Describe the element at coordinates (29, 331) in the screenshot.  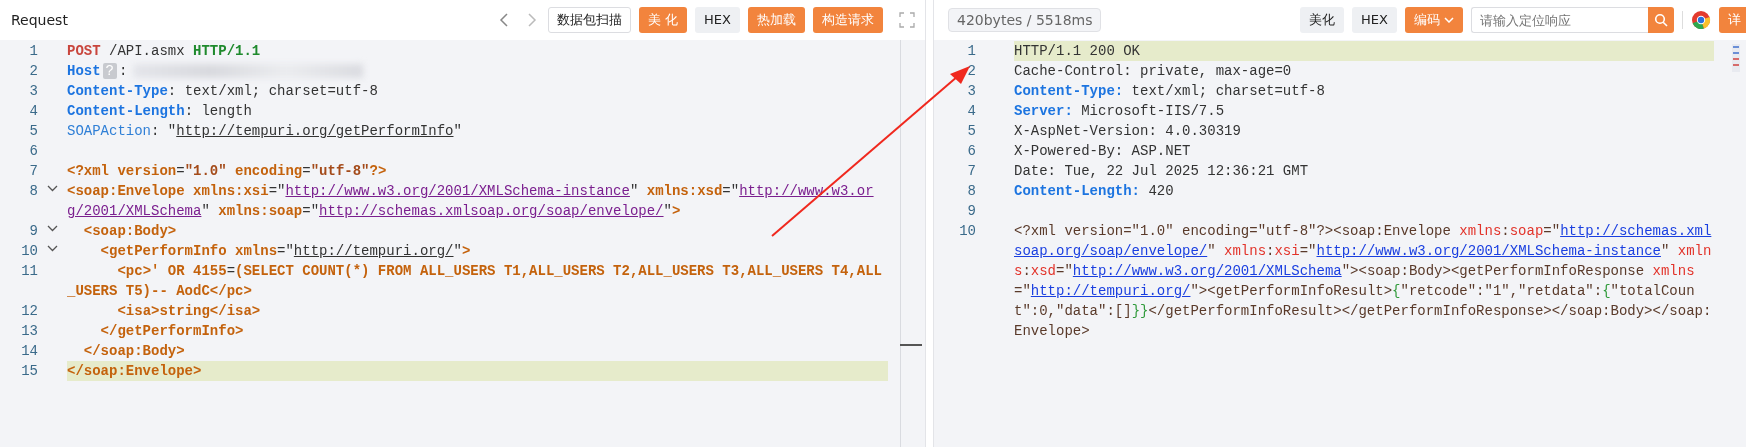
I see `line-number: 13` at that location.